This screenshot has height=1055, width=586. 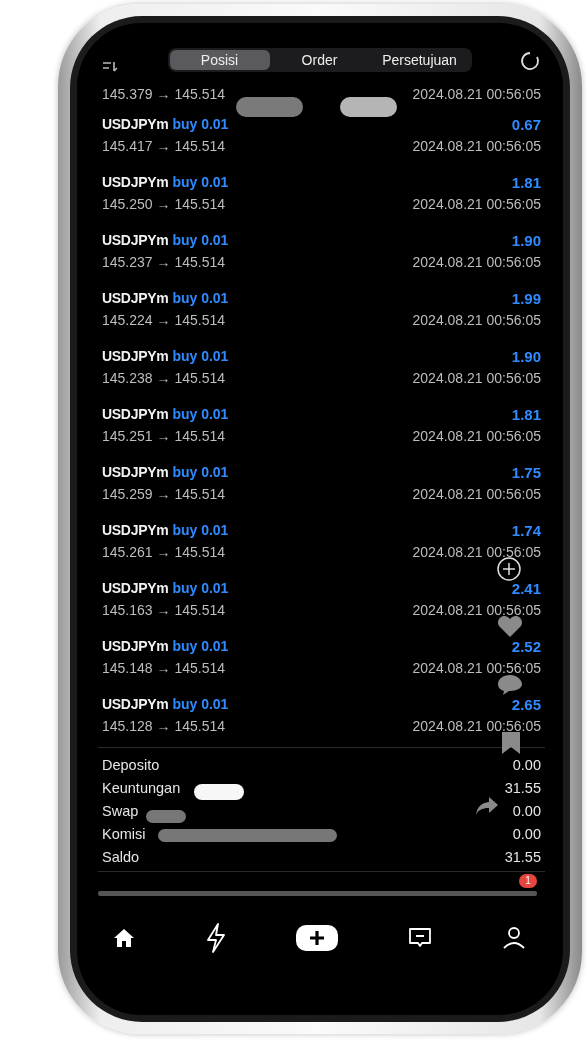 What do you see at coordinates (526, 704) in the screenshot?
I see `profit-value: 2.65` at bounding box center [526, 704].